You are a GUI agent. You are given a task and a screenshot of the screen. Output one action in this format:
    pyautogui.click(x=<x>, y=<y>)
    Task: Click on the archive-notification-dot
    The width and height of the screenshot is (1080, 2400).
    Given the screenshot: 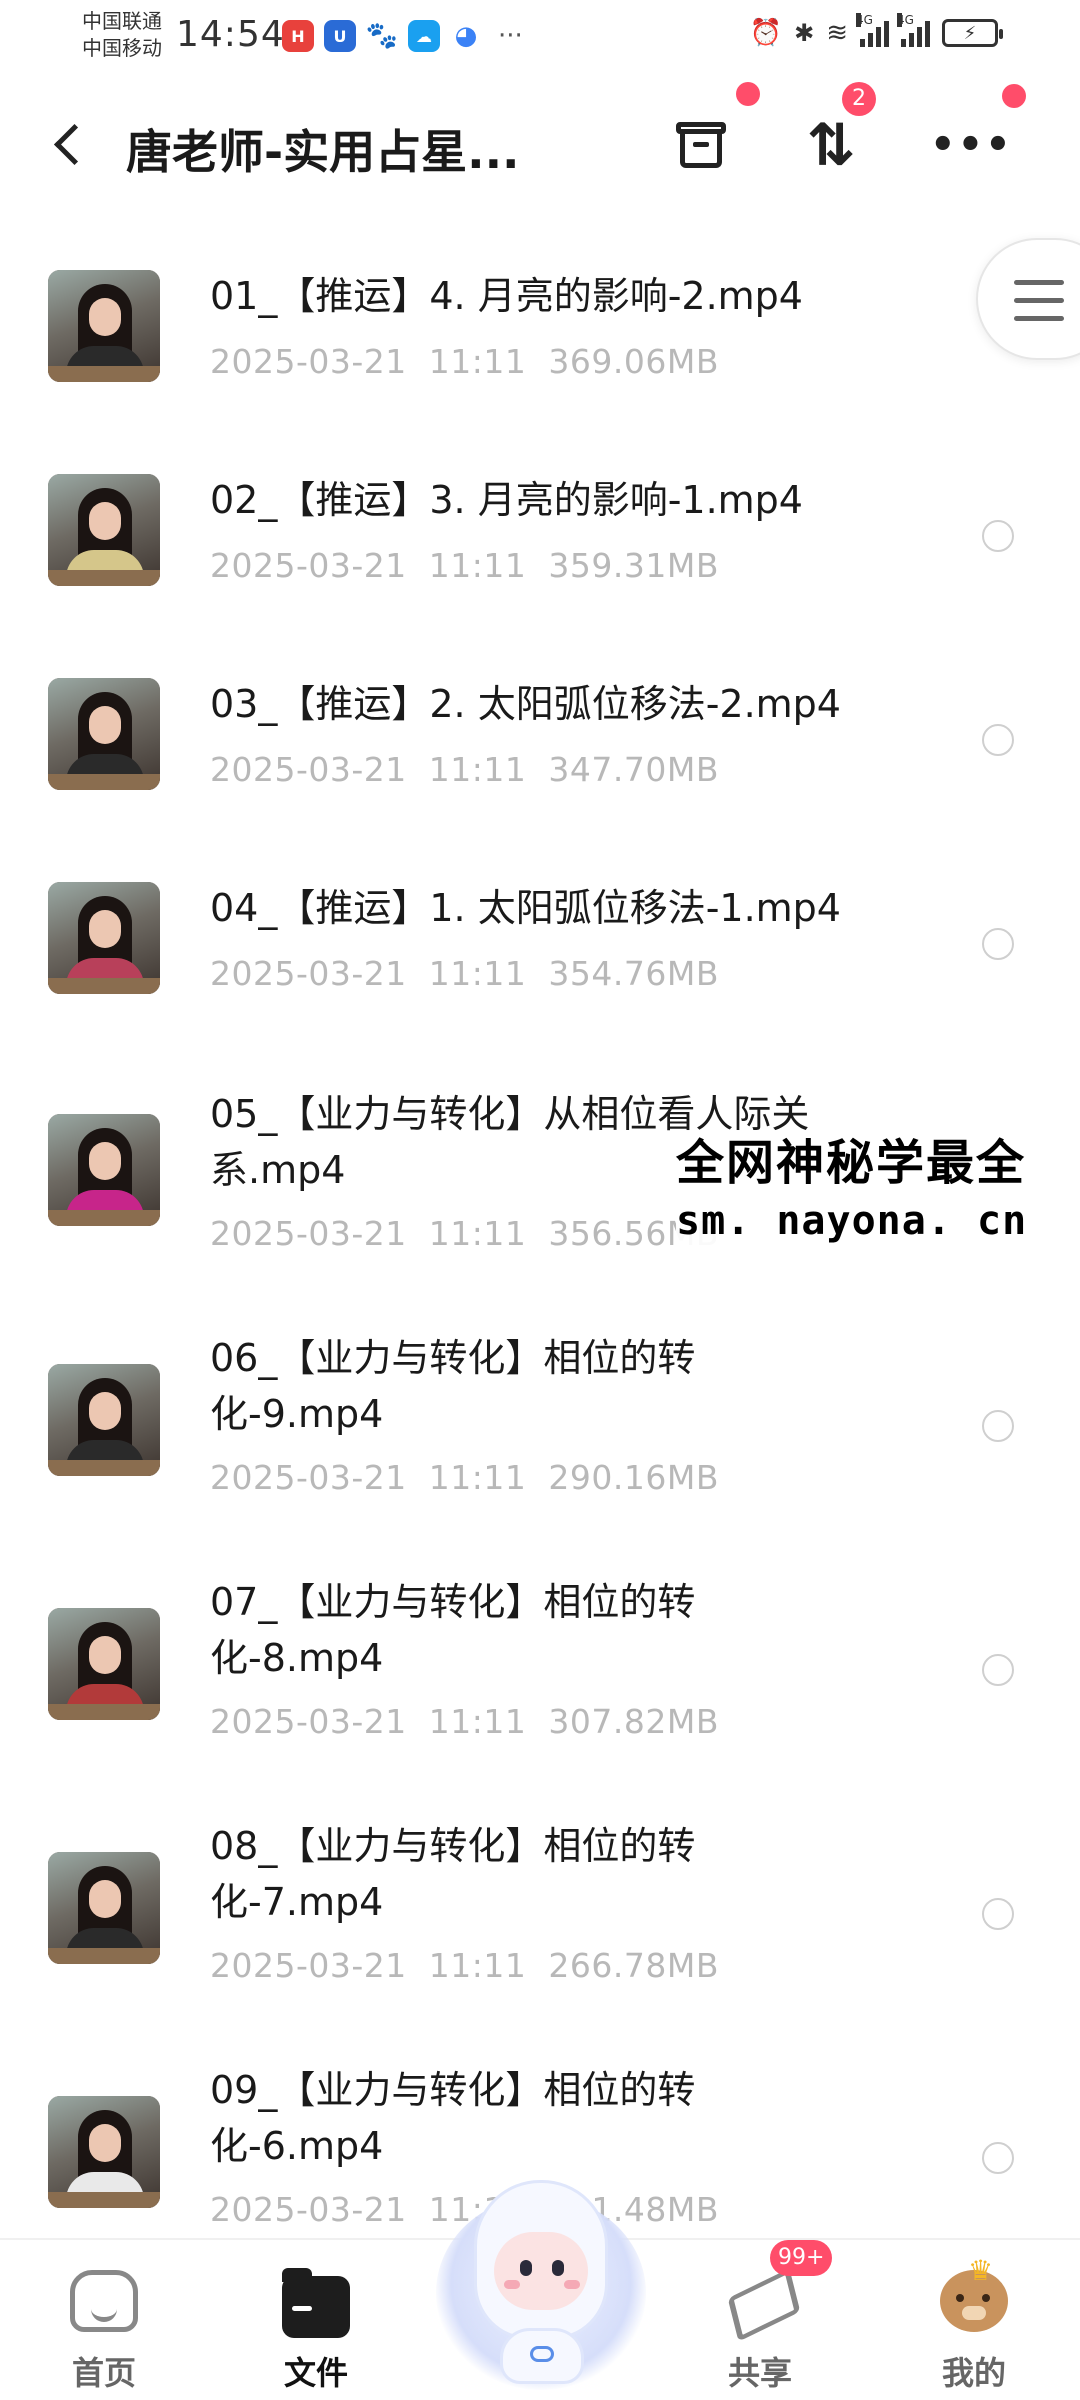 What is the action you would take?
    pyautogui.click(x=748, y=94)
    